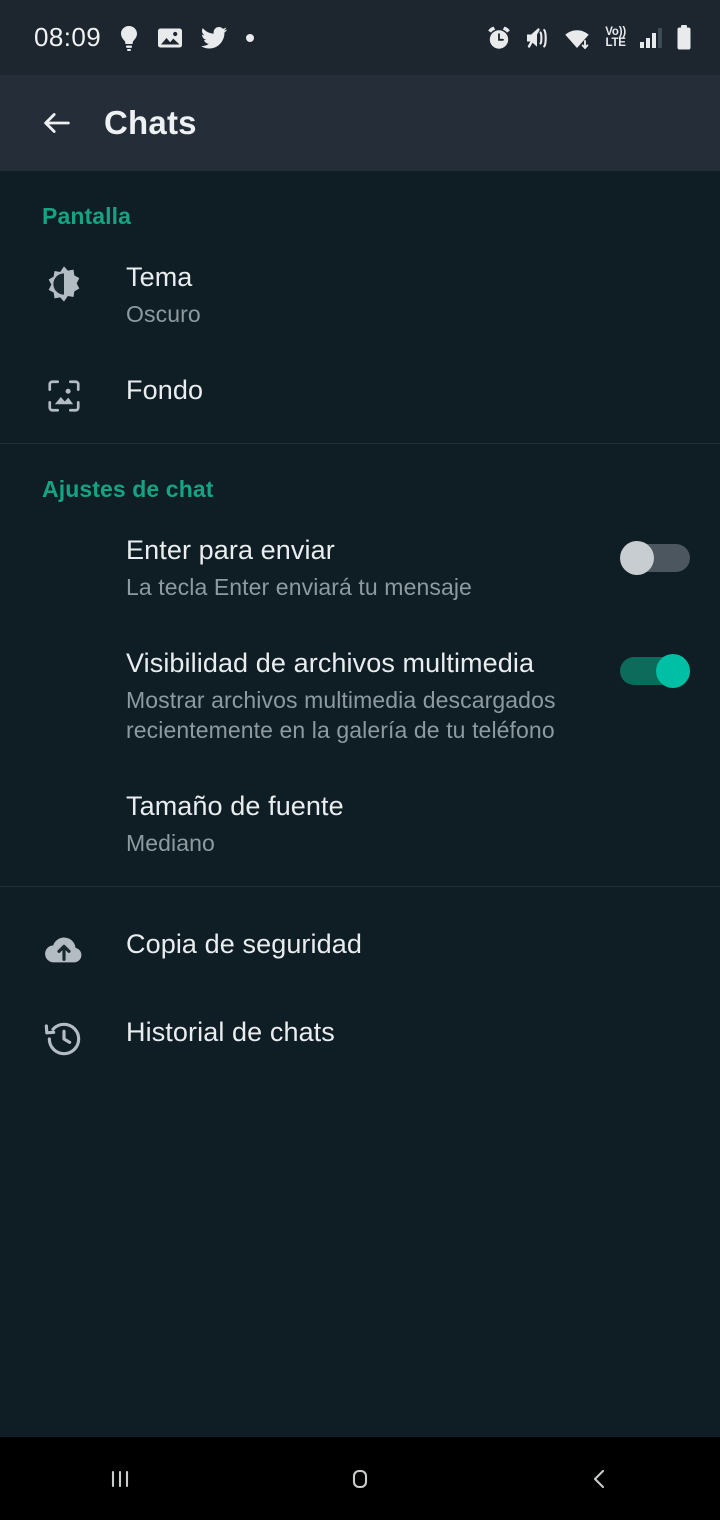 This screenshot has width=720, height=1520. I want to click on setting-title-tamano-de-fuente: Tamaño de fuente, so click(235, 806).